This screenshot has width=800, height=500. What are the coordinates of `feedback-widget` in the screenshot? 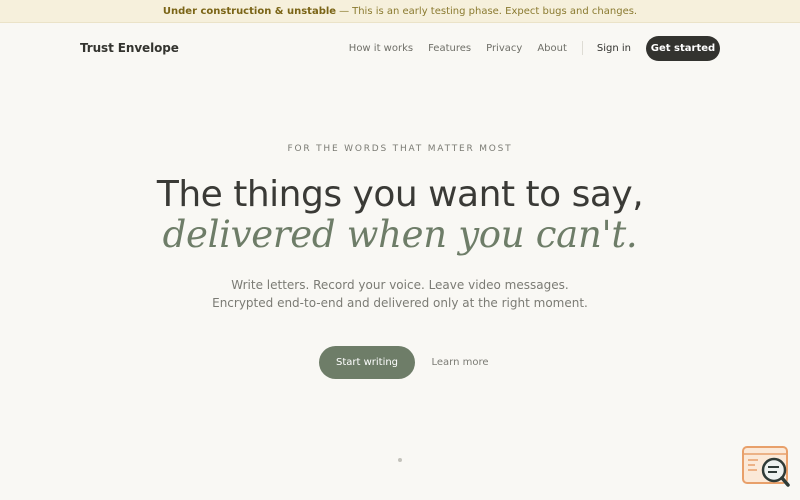 It's located at (766, 467).